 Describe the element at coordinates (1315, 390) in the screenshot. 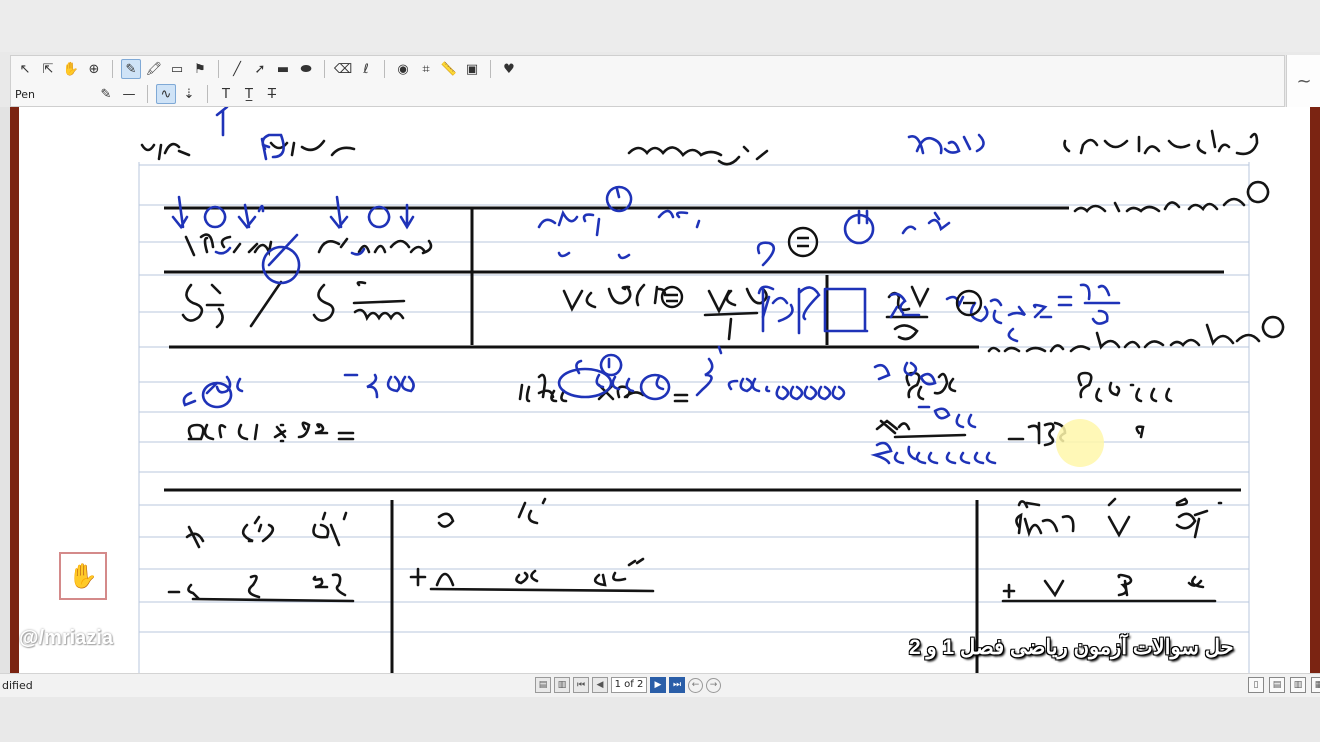

I see `page-border-right` at that location.